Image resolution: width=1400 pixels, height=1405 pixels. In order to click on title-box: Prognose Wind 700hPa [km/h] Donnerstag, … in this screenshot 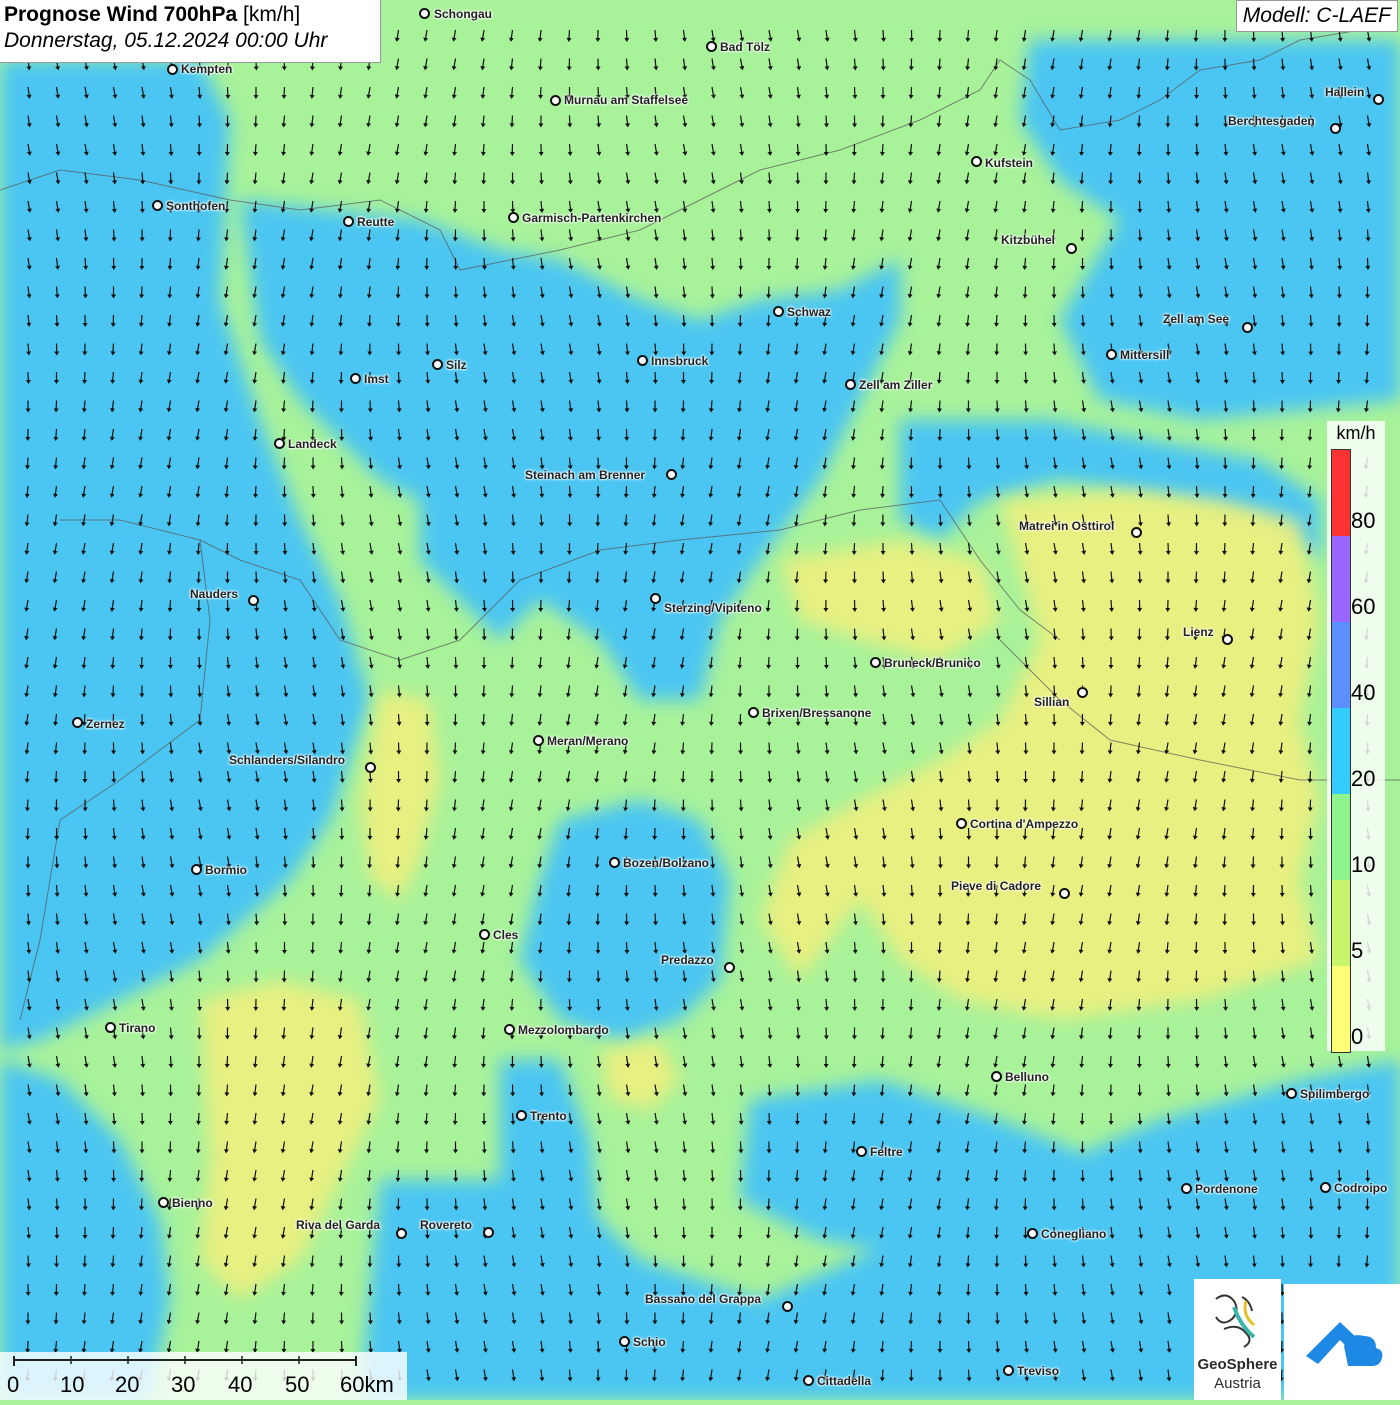, I will do `click(190, 31)`.